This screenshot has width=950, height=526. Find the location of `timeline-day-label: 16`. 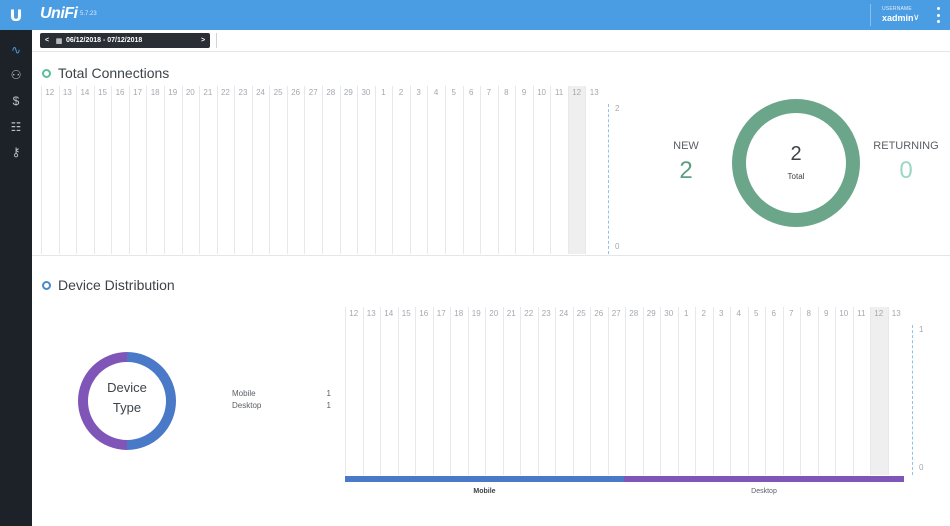

timeline-day-label: 16 is located at coordinates (424, 313).